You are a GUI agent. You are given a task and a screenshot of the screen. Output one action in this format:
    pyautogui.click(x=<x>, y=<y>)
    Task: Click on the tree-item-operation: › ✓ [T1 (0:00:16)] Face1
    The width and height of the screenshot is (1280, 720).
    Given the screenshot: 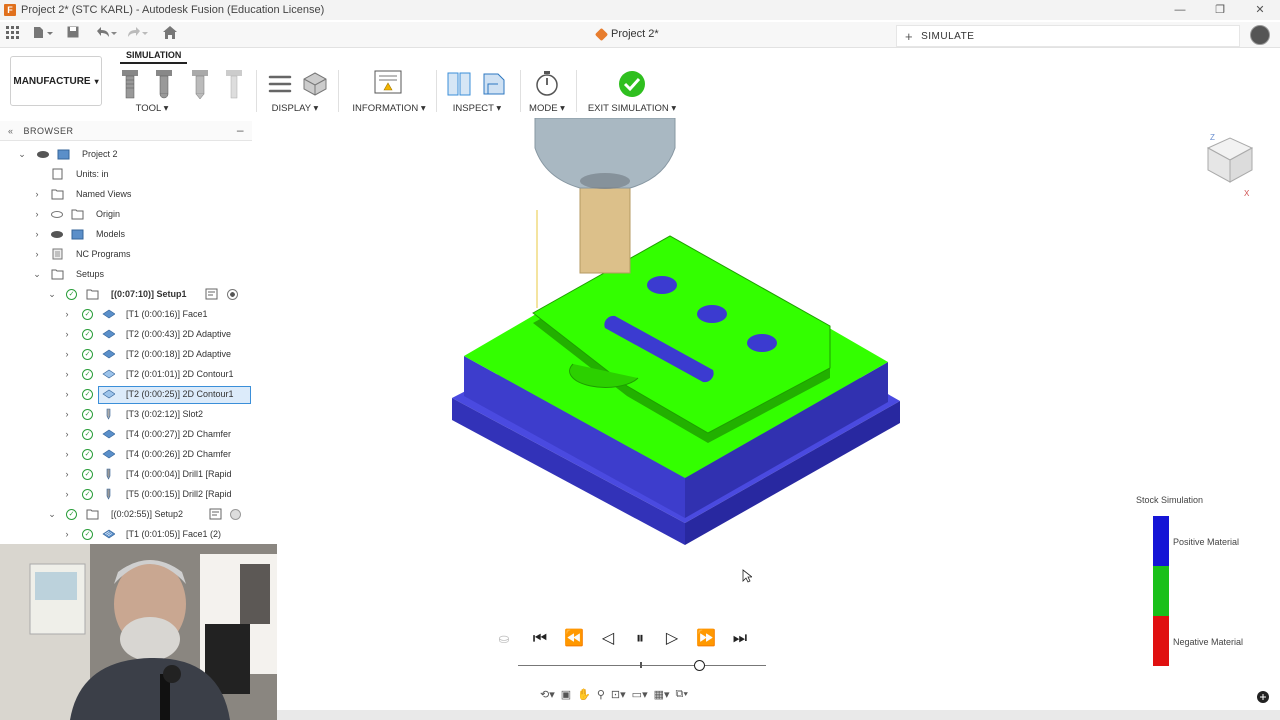 What is the action you would take?
    pyautogui.click(x=126, y=314)
    